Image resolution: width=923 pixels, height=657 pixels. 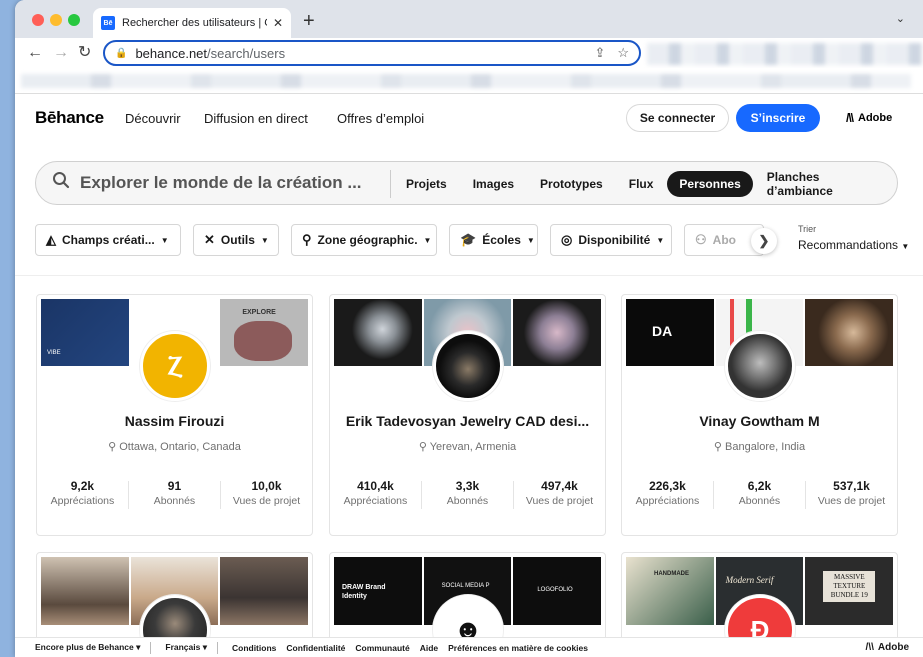 I want to click on nav-livestream: Diffusion en direct, so click(x=256, y=118).